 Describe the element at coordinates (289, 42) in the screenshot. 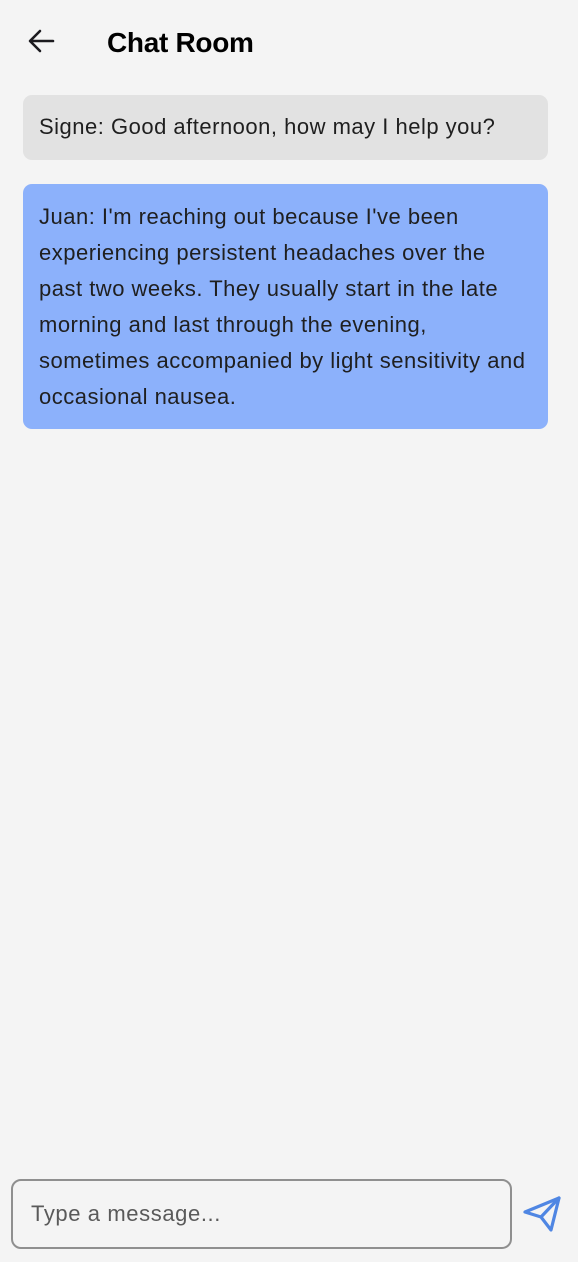

I see `app-bar: Chat Room` at that location.